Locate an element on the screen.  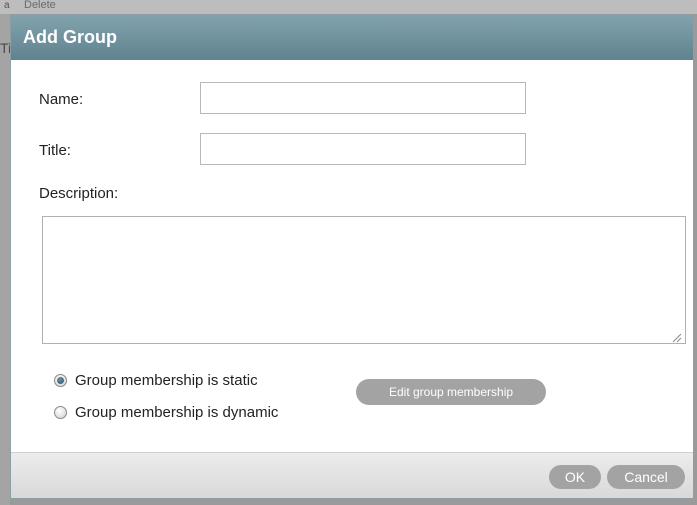
cancel-button: Cancel is located at coordinates (646, 477).